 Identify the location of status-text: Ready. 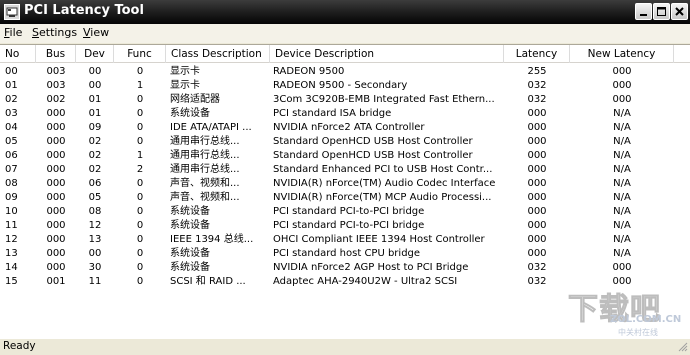
(19, 346).